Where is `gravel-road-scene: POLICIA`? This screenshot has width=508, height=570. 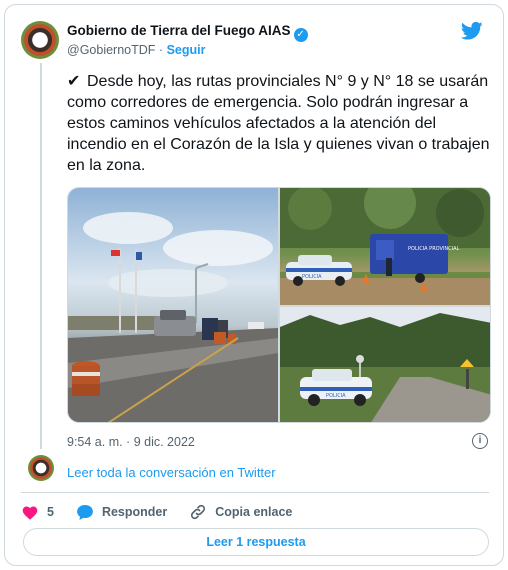 gravel-road-scene: POLICIA is located at coordinates (385, 364).